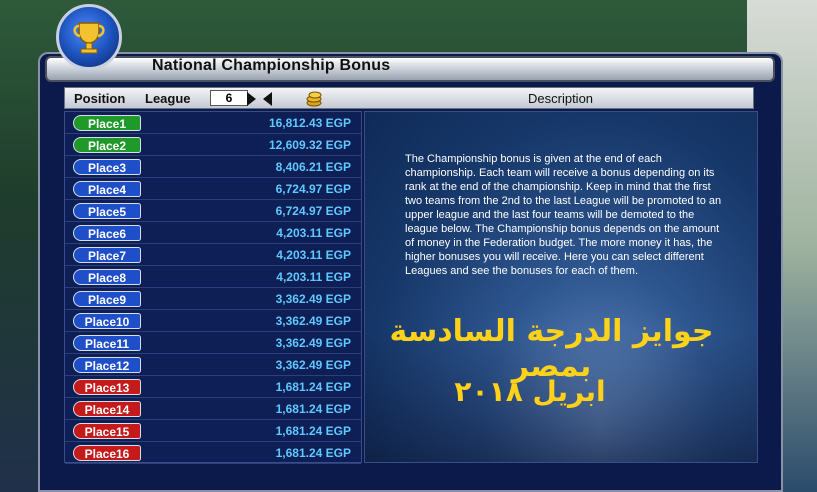  I want to click on table-row: Place12 3,362.49 EGP, so click(213, 365).